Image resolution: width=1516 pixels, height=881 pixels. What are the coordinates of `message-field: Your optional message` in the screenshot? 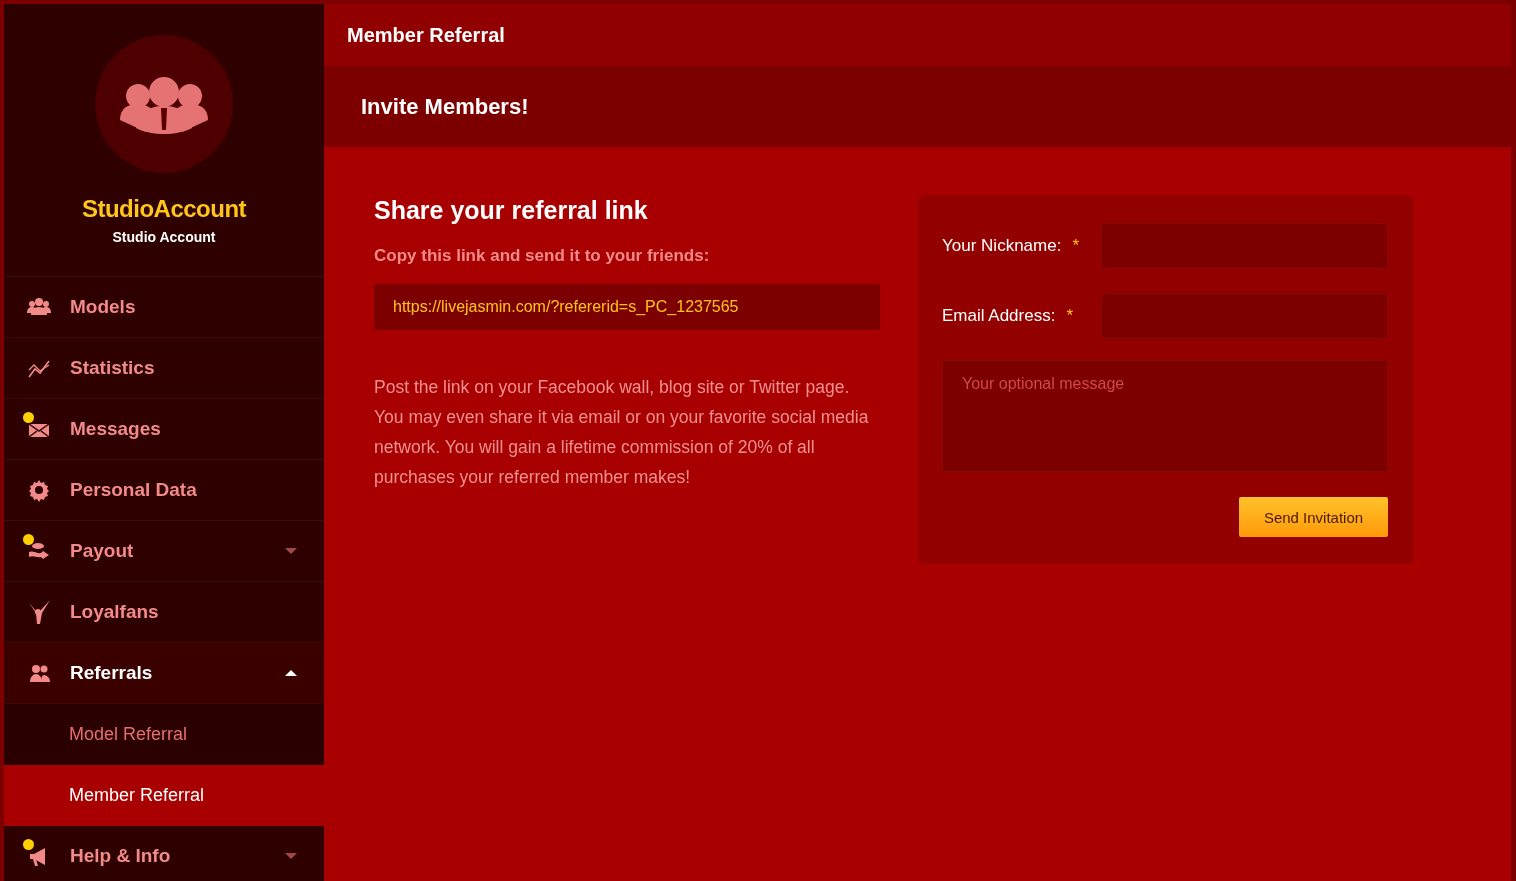 It's located at (1165, 416).